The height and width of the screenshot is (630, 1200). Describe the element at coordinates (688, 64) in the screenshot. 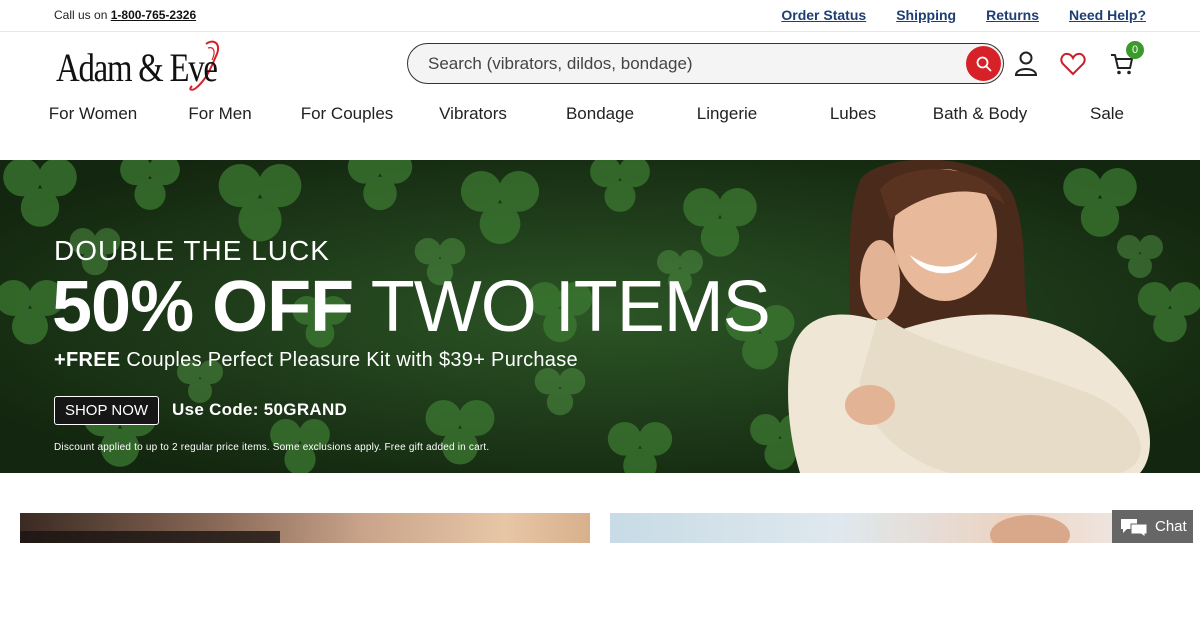

I see `search-input` at that location.